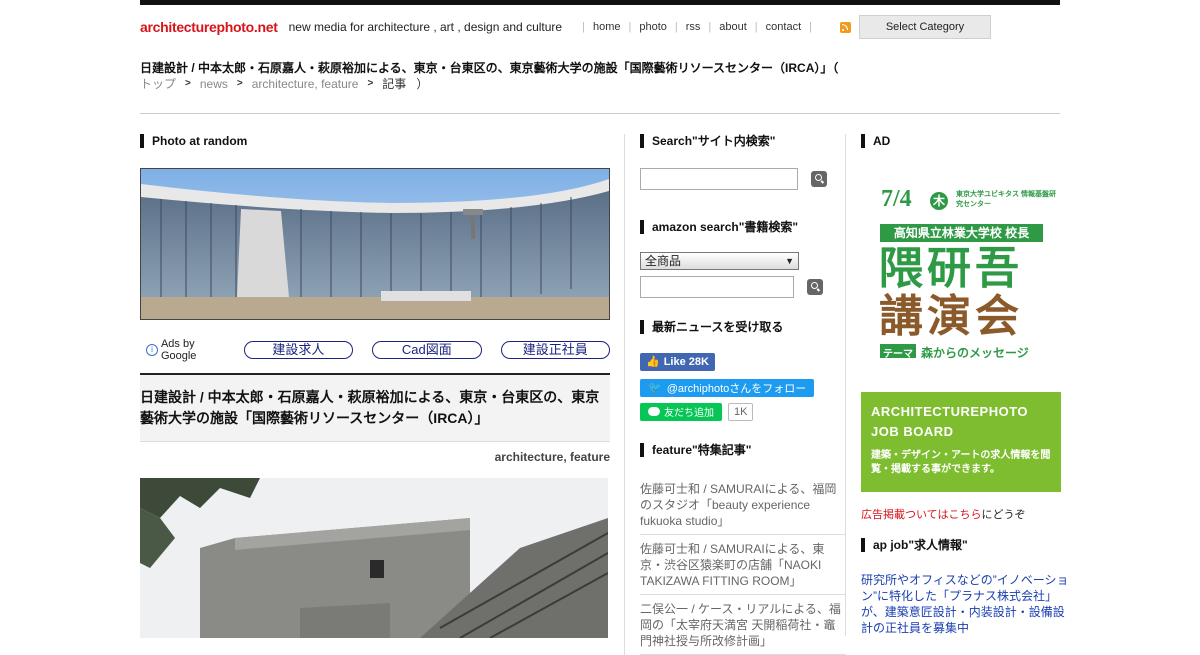 The image size is (1200, 655). I want to click on irca-photo-image, so click(374, 558).